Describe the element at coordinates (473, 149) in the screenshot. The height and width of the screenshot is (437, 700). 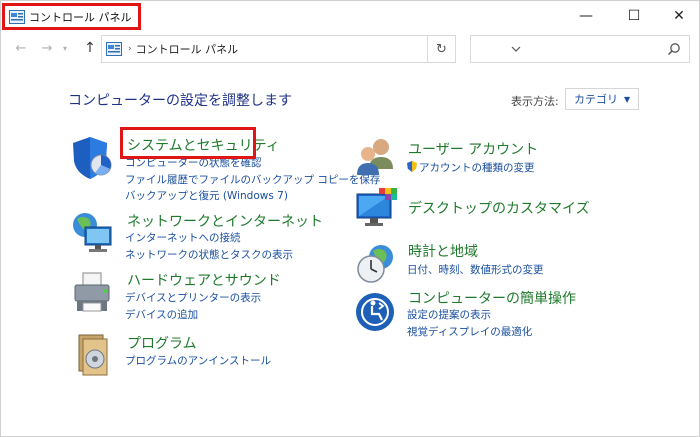
I see `category-title-user-accounts: ユーザー アカウント` at that location.